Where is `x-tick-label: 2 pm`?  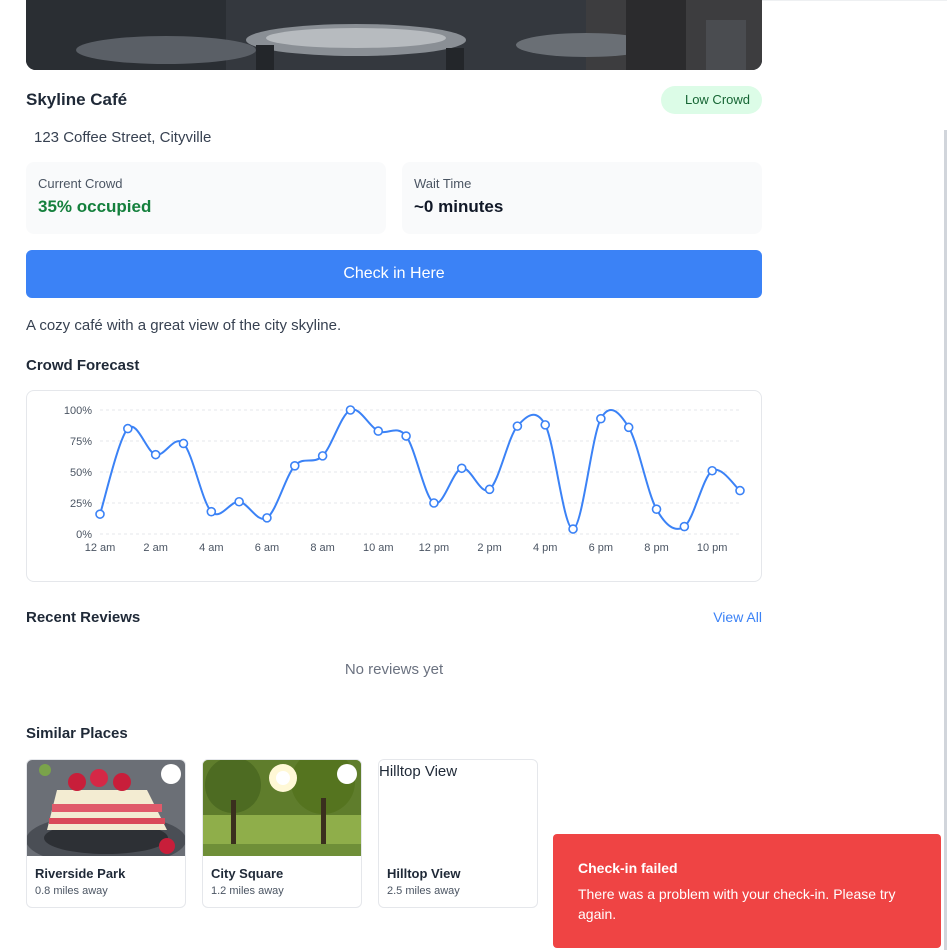 x-tick-label: 2 pm is located at coordinates (489, 548).